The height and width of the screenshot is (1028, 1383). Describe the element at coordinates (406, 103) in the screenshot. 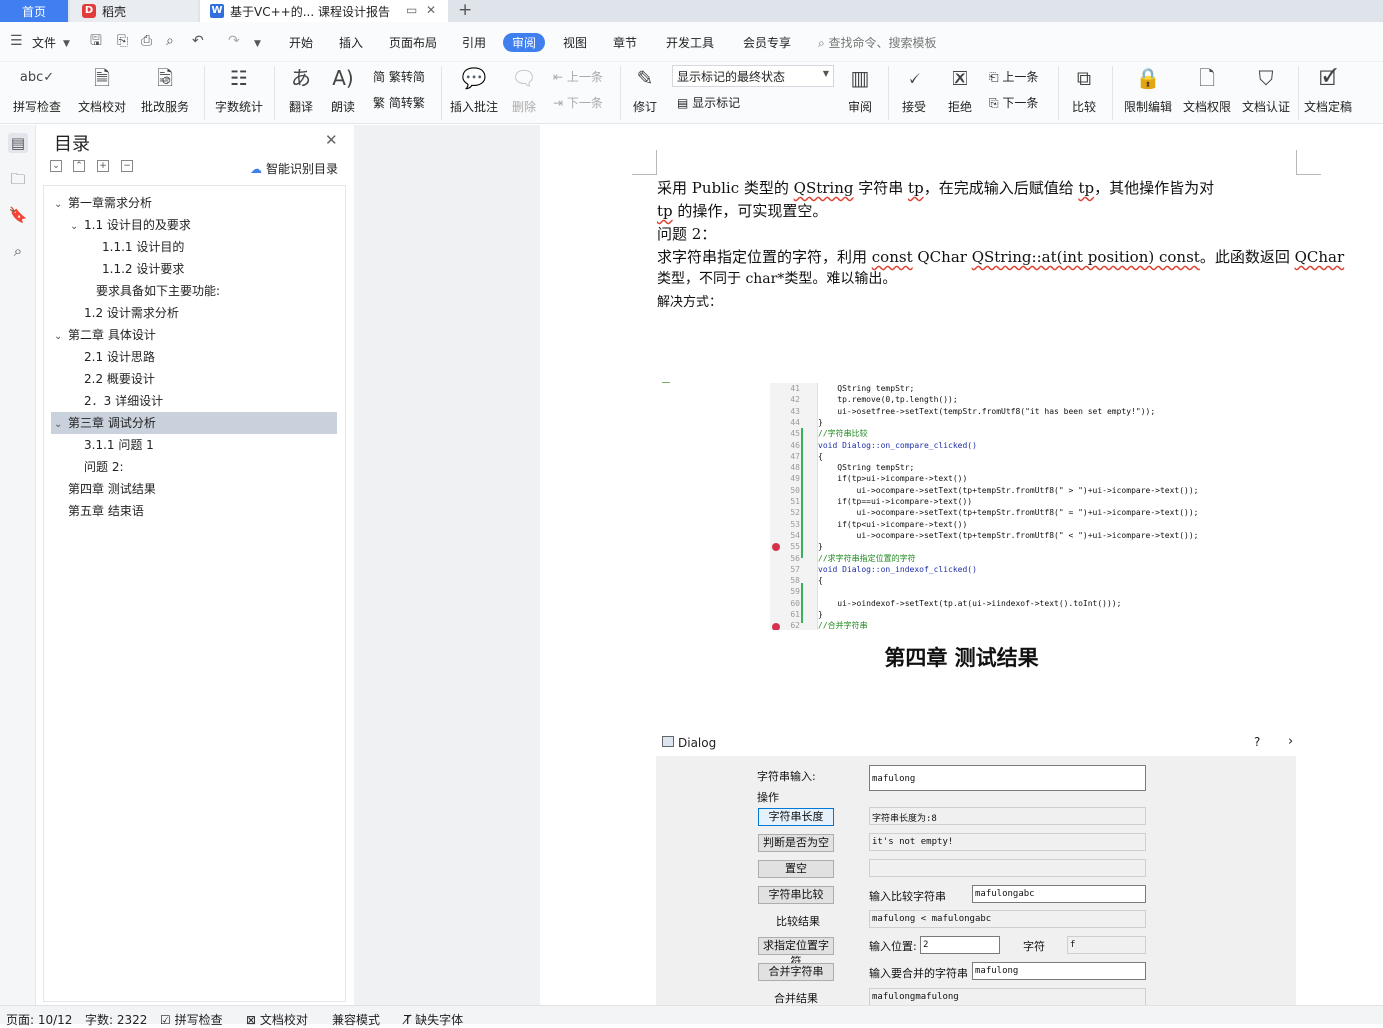

I see `simp-to-trad-label: 简转繁` at that location.